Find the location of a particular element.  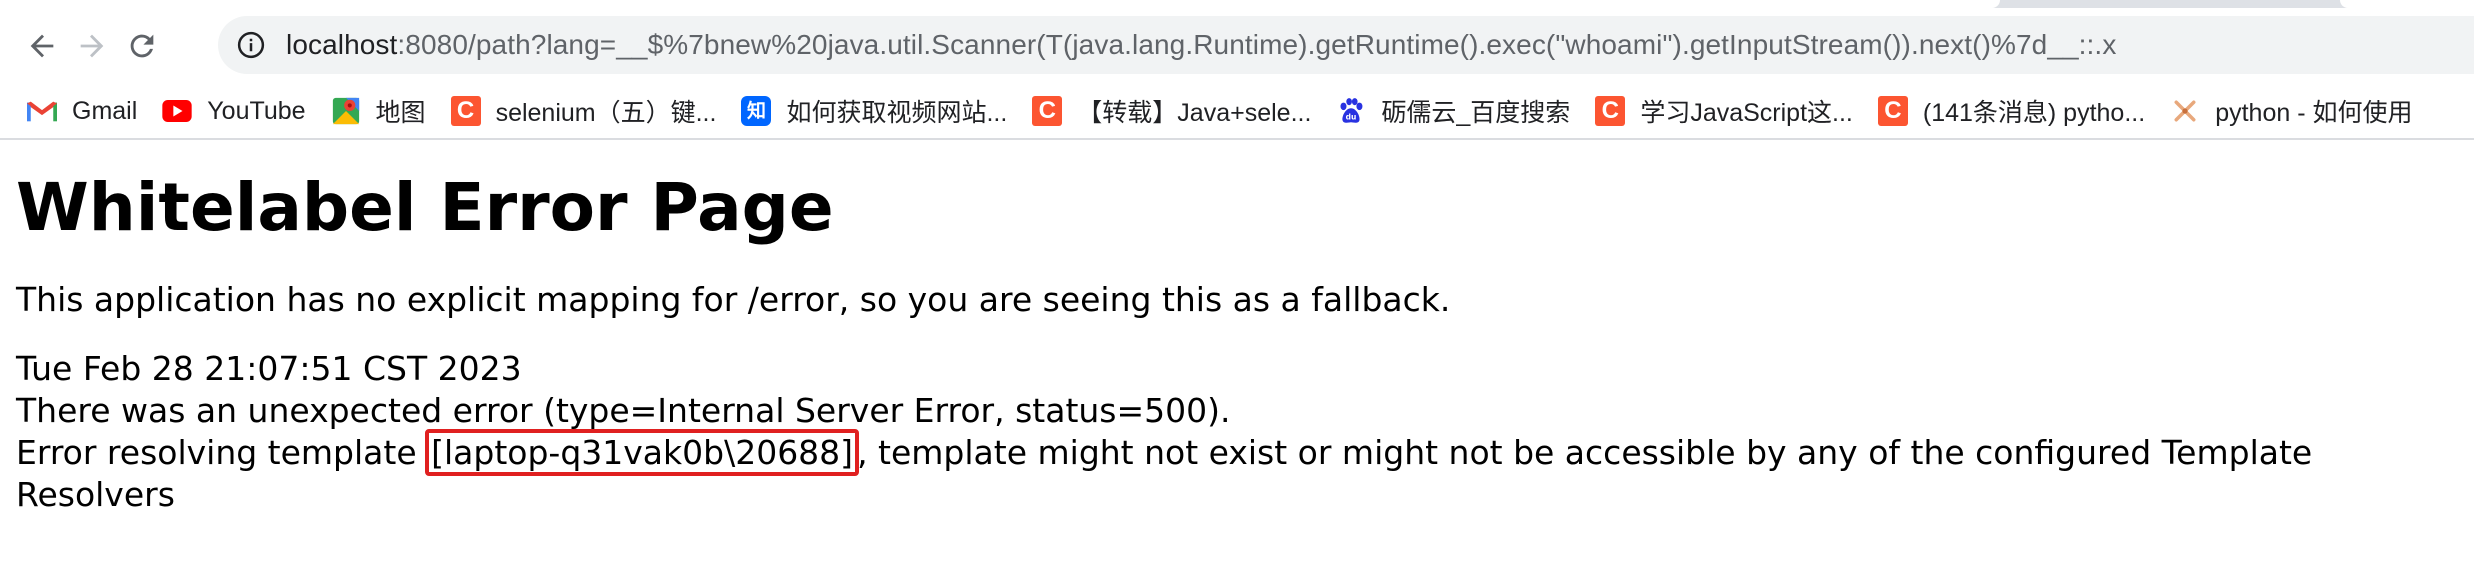

active-tab is located at coordinates (1000, 4).